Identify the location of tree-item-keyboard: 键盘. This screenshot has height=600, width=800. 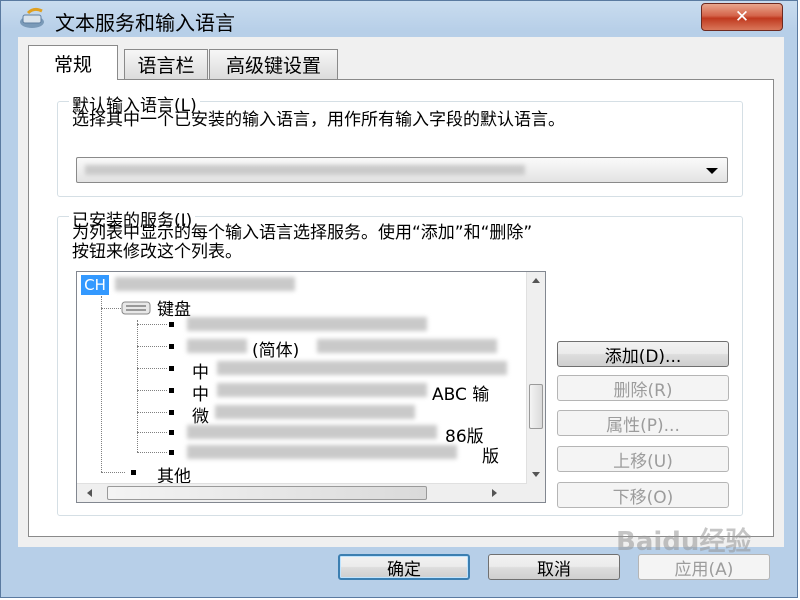
(174, 307).